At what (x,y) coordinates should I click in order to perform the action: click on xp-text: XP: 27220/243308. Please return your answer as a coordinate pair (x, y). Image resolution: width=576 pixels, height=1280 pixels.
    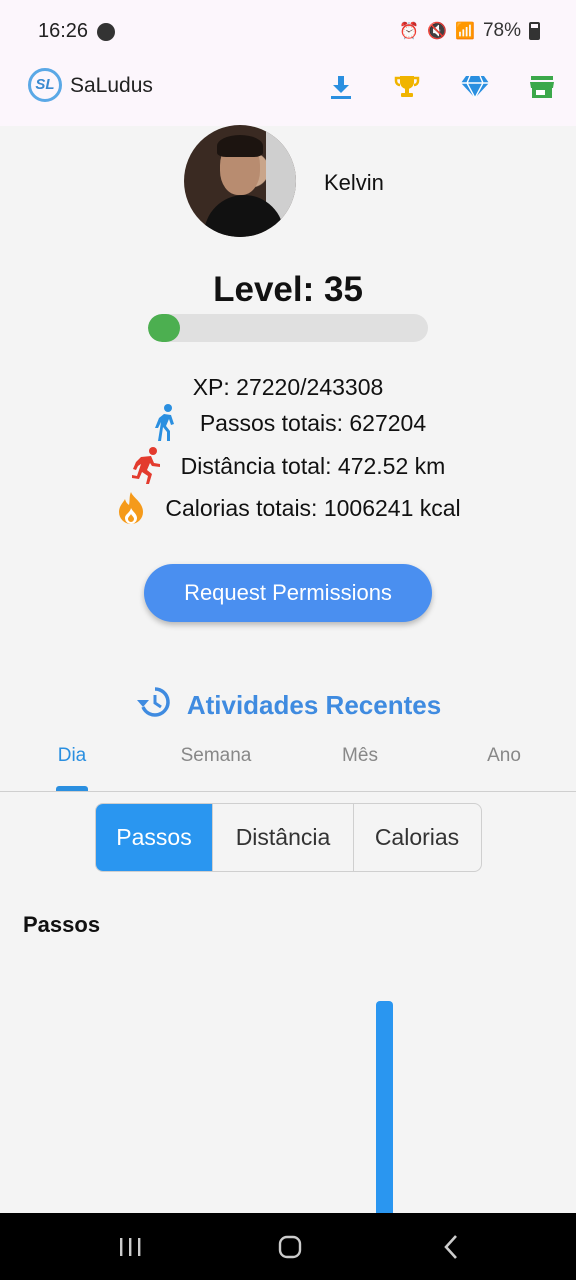
    Looking at the image, I should click on (288, 387).